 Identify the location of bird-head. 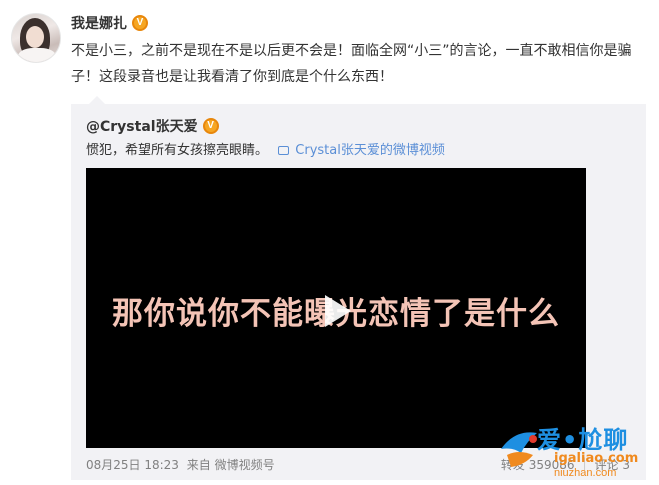
(533, 439).